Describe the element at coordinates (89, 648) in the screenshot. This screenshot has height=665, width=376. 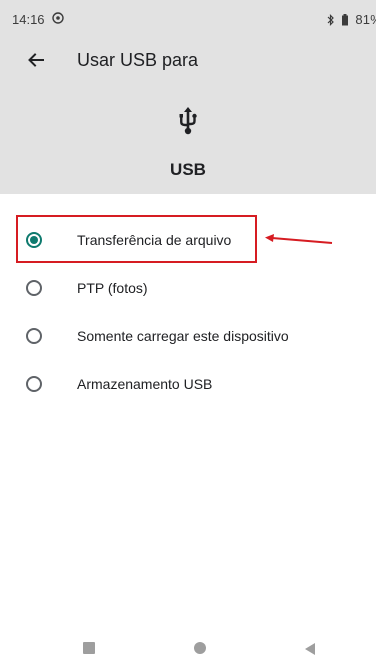
I see `recents-icon` at that location.